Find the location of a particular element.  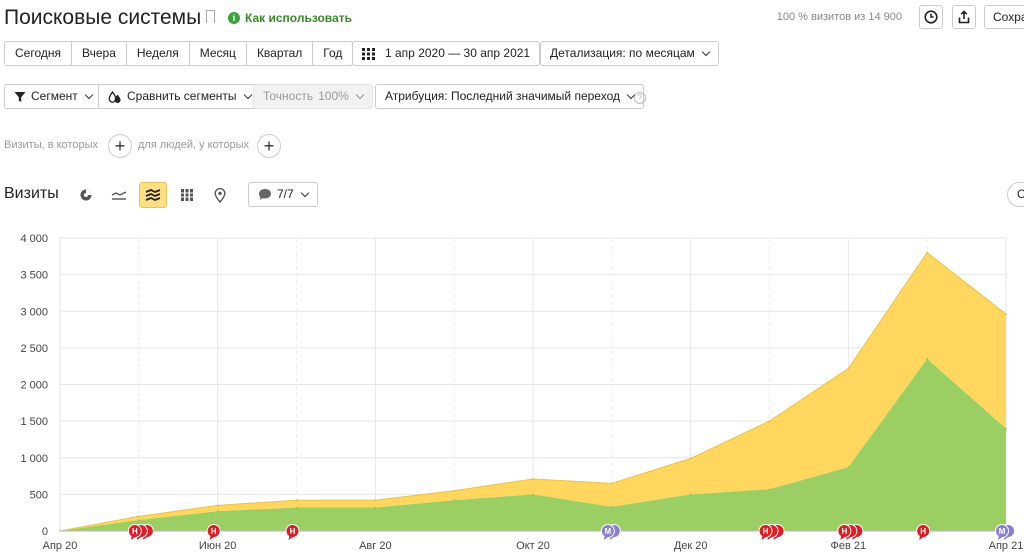

visits-sample-info: 100 % визитов из 14 900 is located at coordinates (839, 17).